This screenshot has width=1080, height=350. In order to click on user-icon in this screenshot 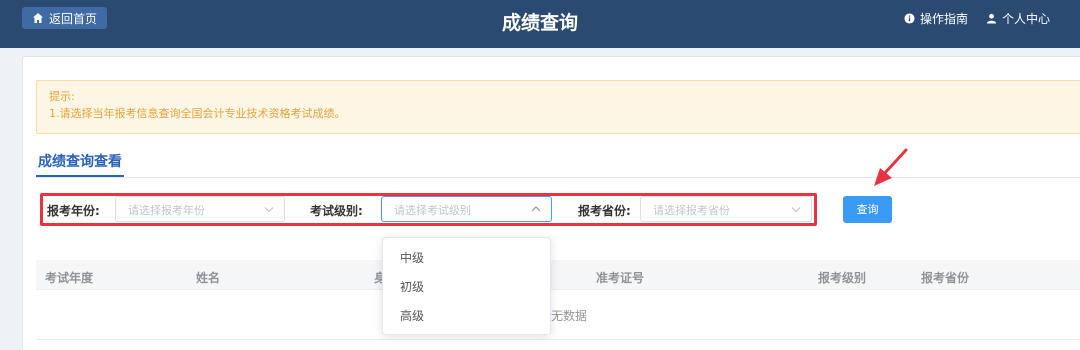, I will do `click(991, 18)`.